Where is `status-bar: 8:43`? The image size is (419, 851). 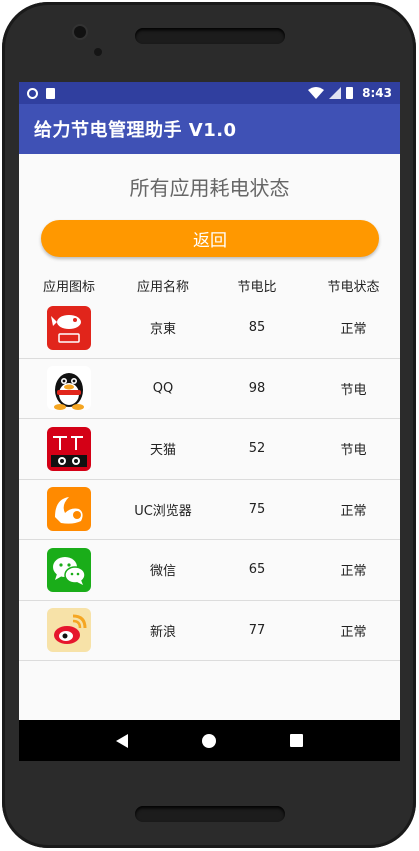
status-bar: 8:43 is located at coordinates (209, 93).